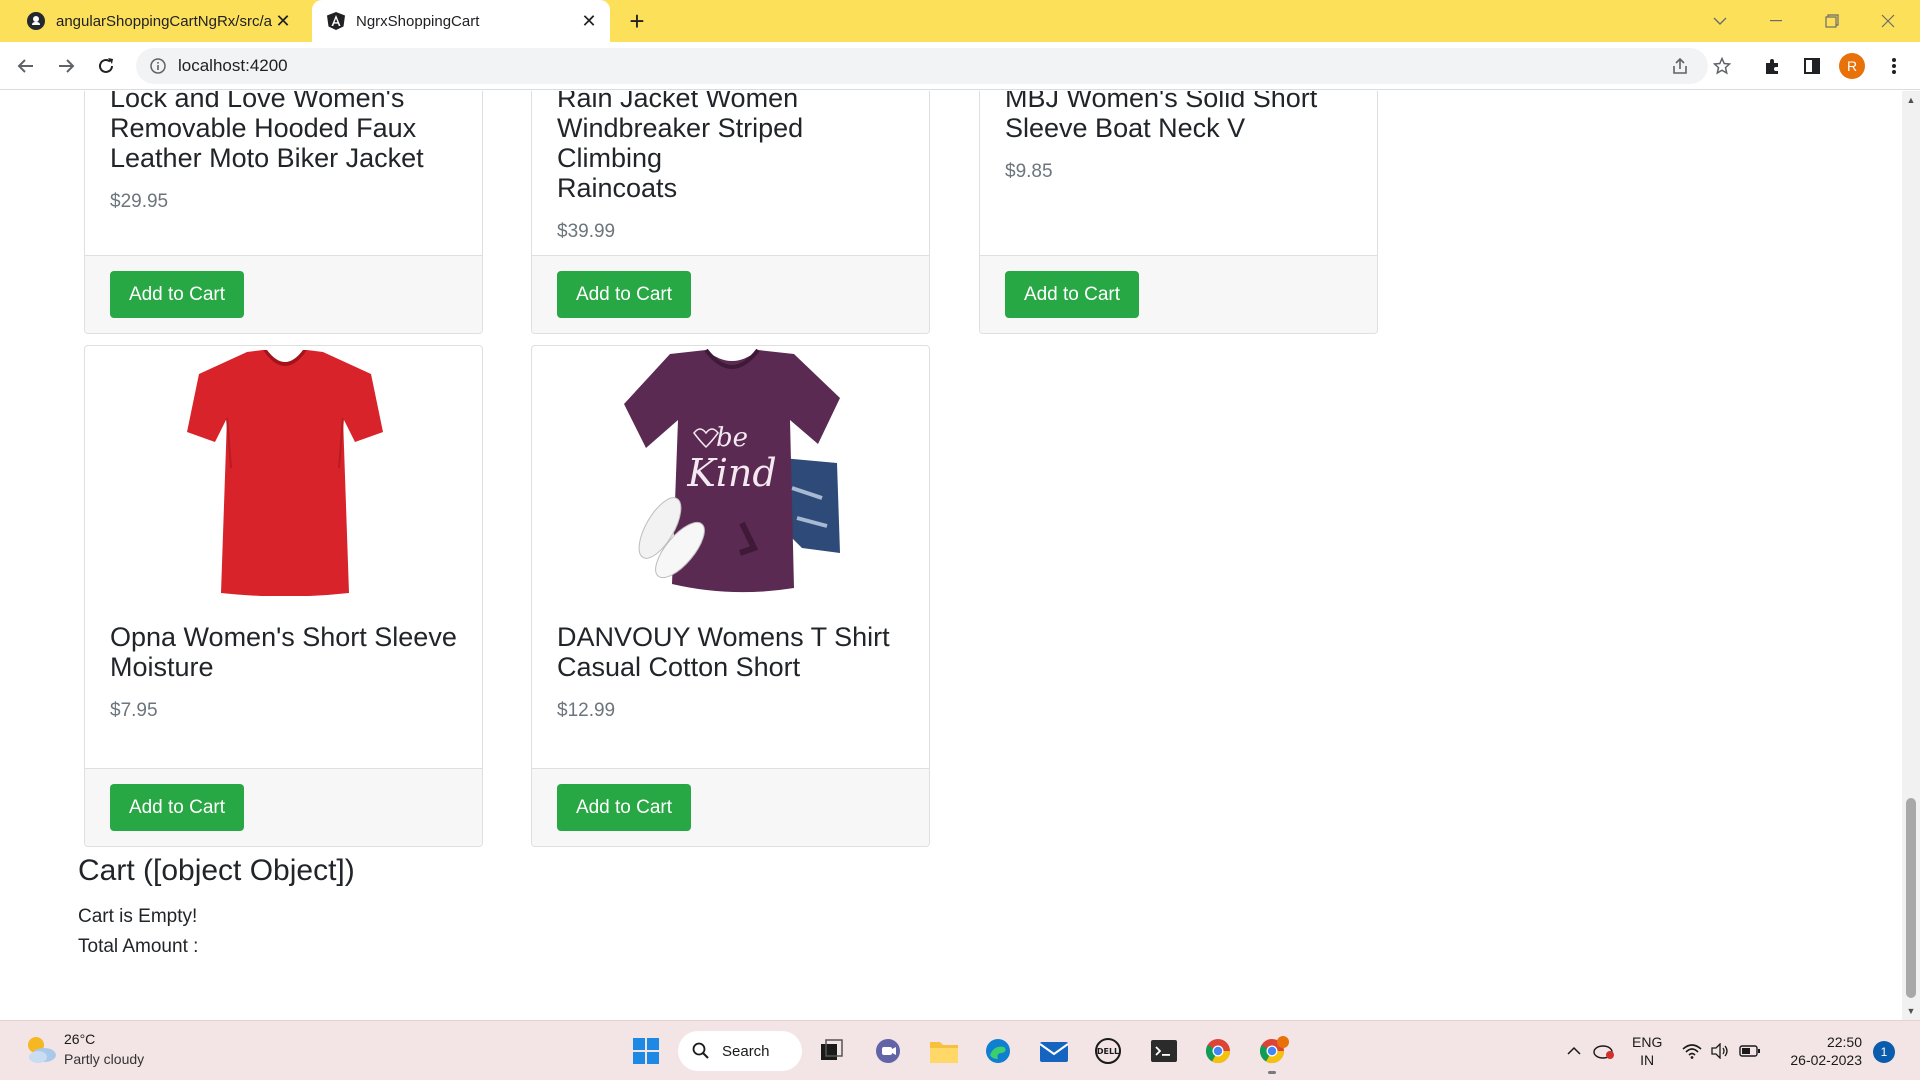 This screenshot has width=1920, height=1080. What do you see at coordinates (1218, 1051) in the screenshot?
I see `chrome-icon` at bounding box center [1218, 1051].